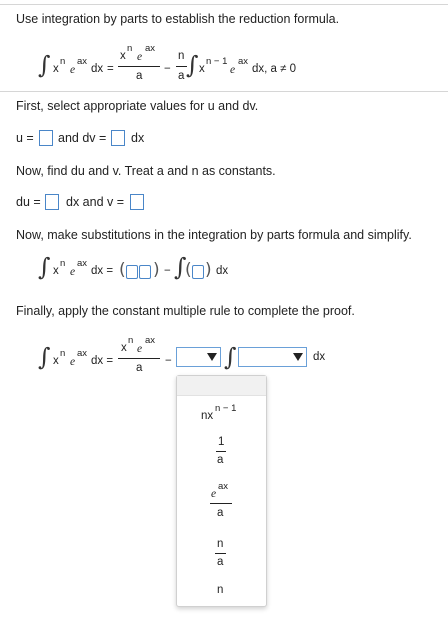  I want to click on dropdown-option: n, so click(221, 591).